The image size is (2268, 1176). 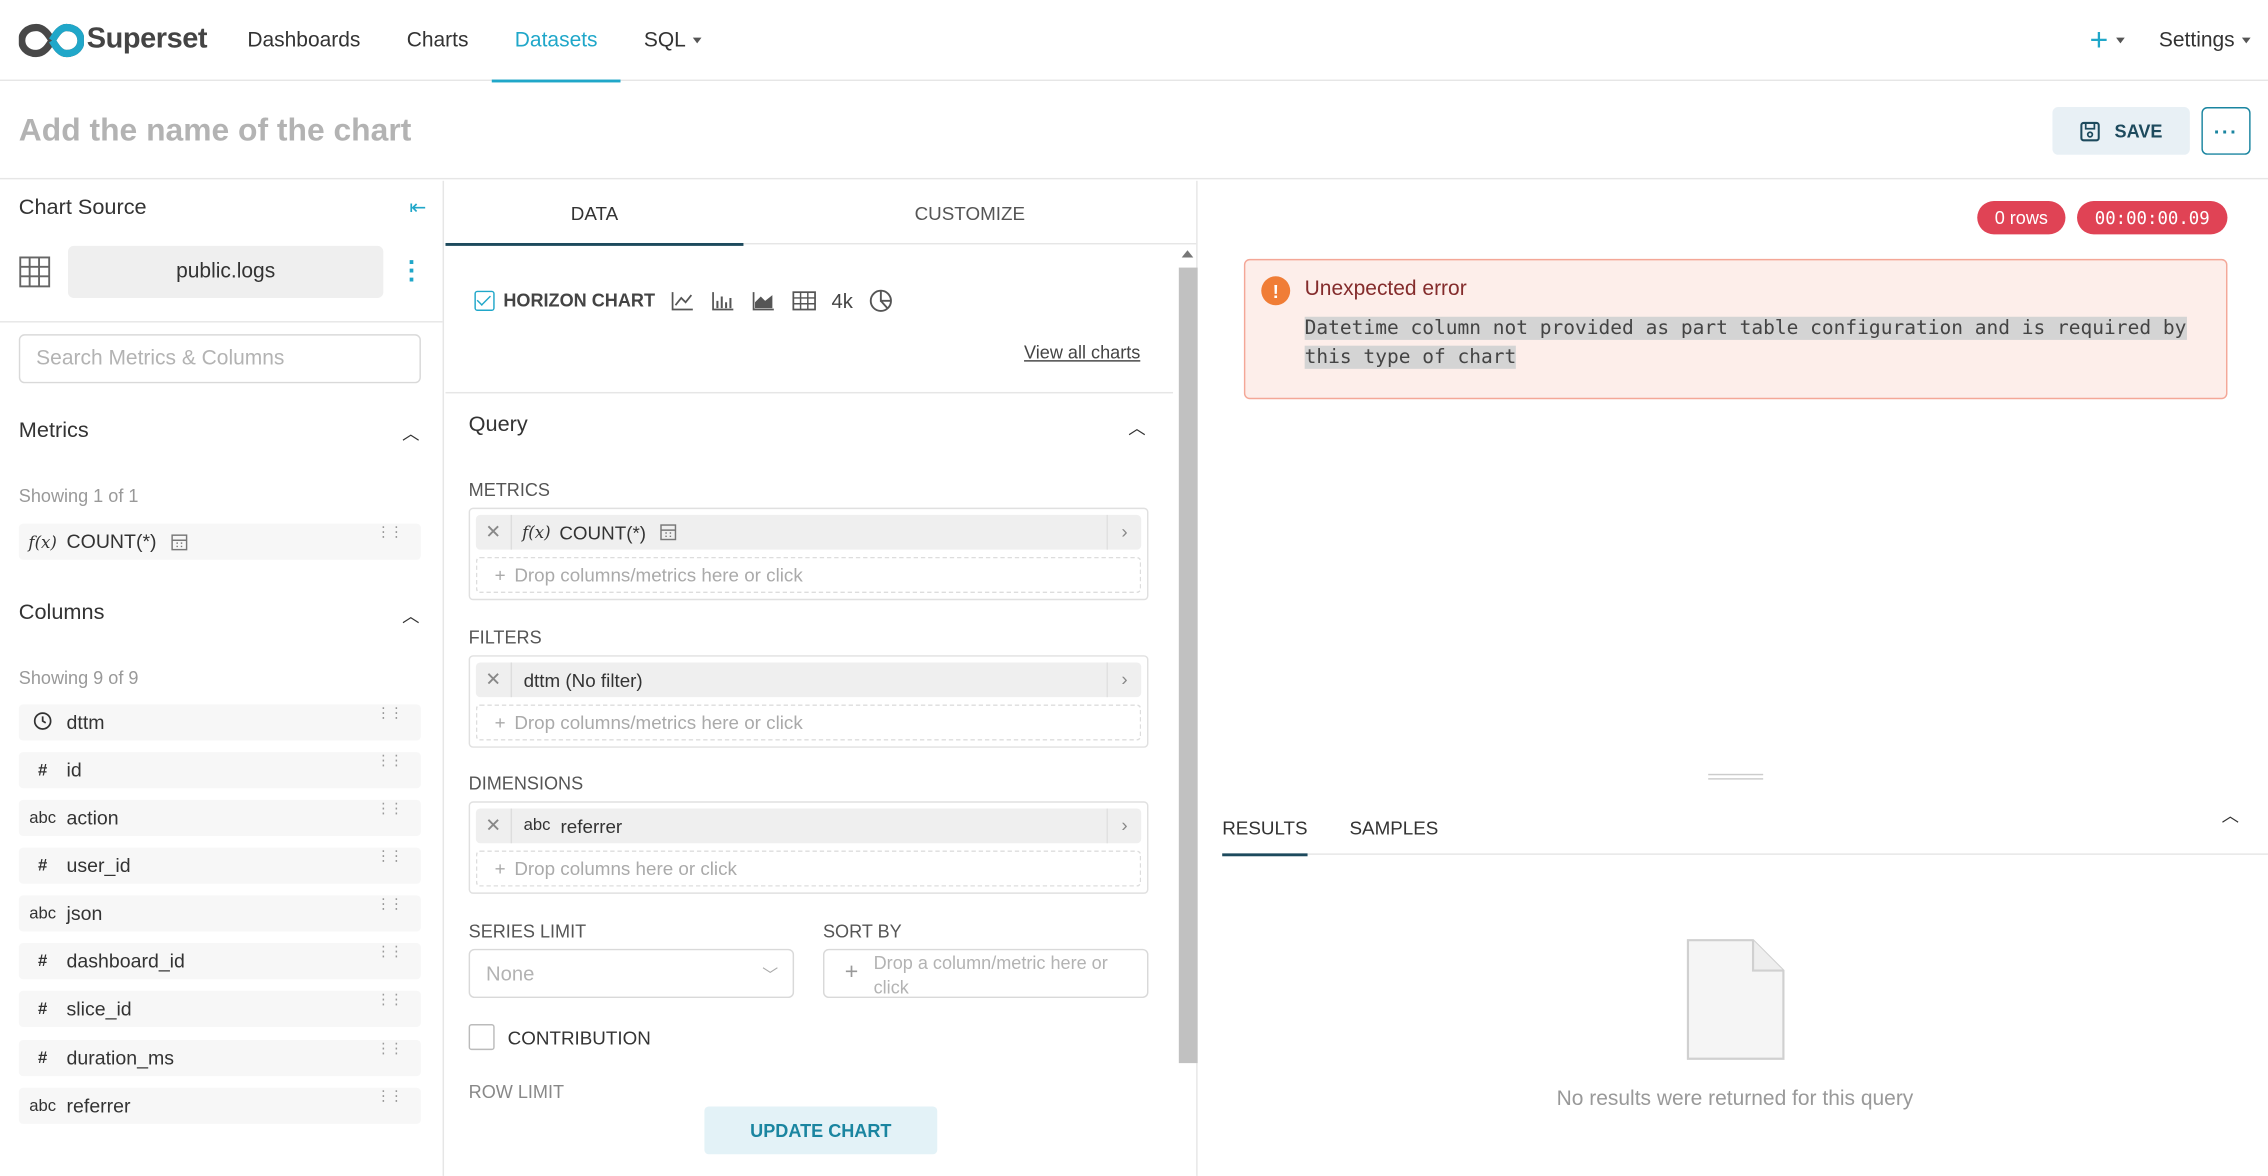 What do you see at coordinates (556, 41) in the screenshot?
I see `nav-datasets: Datasets` at bounding box center [556, 41].